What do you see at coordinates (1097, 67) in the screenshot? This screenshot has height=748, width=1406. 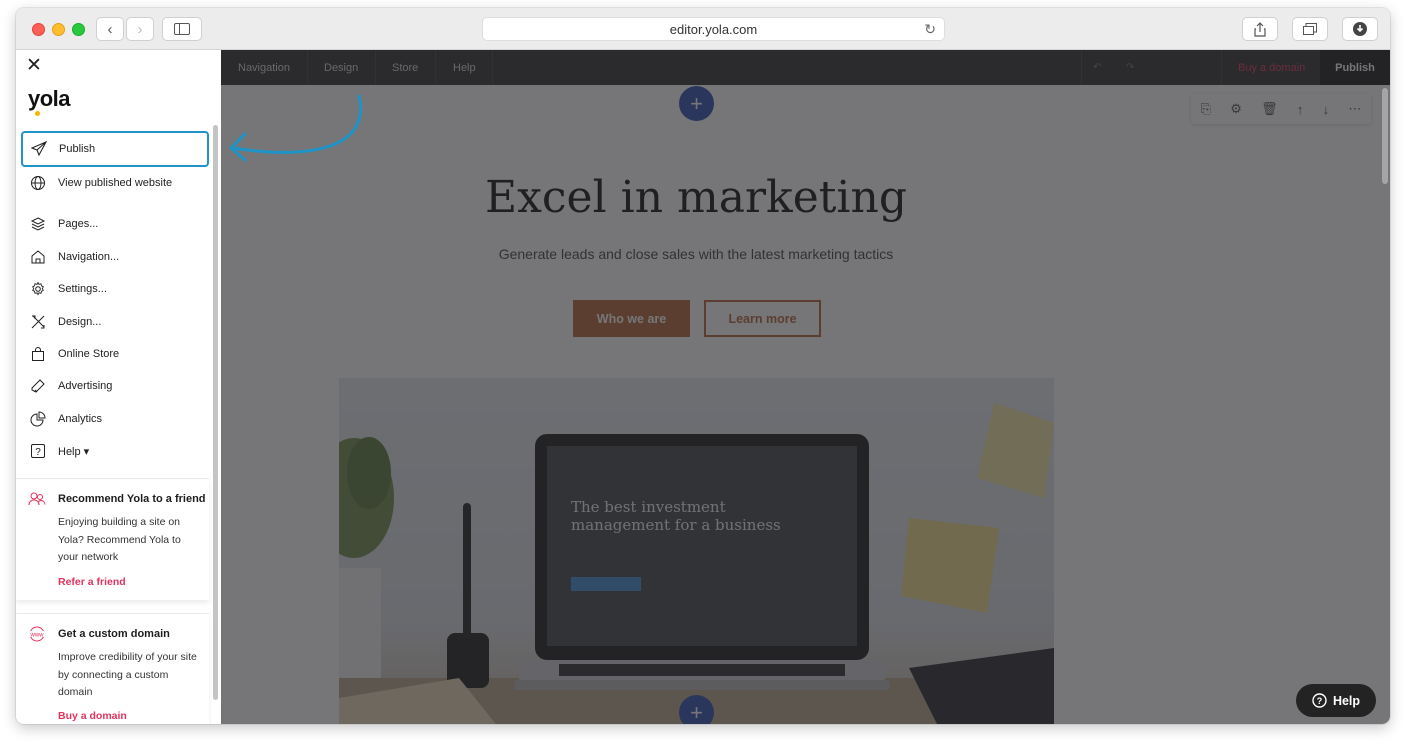 I see `undo-icon: ↶` at bounding box center [1097, 67].